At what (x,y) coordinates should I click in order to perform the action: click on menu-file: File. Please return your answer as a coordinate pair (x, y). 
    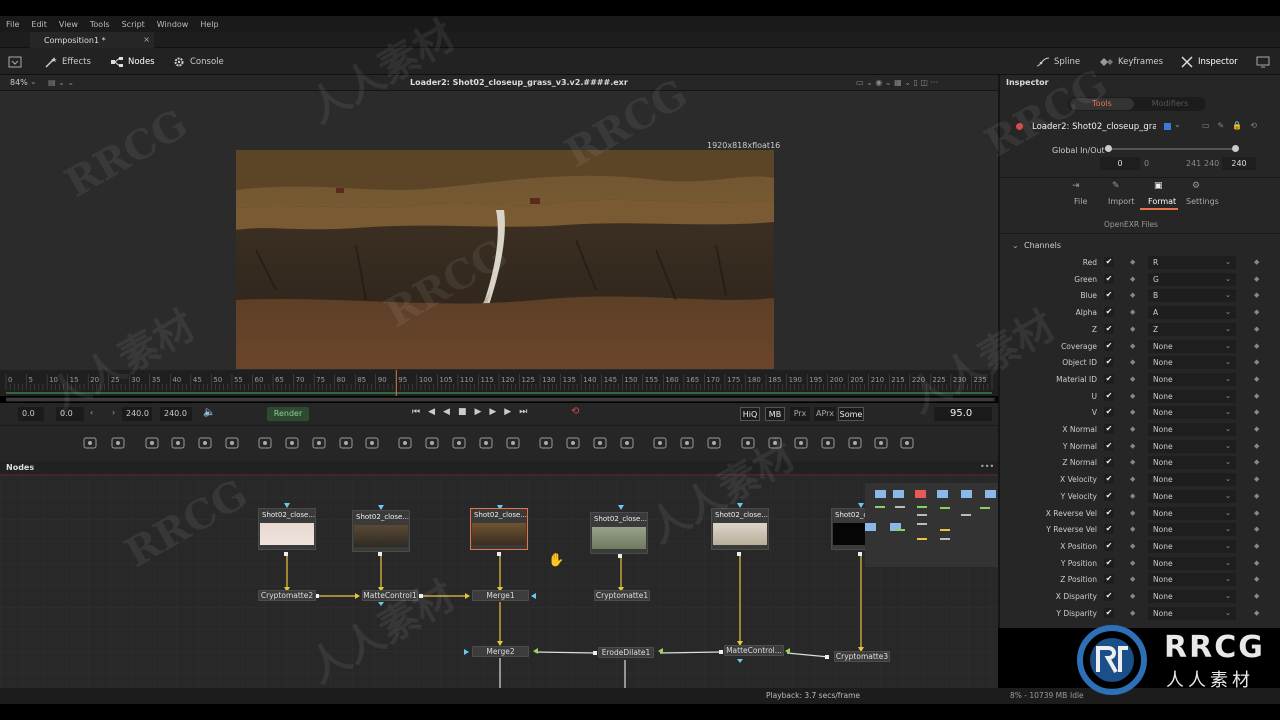
    Looking at the image, I should click on (12, 24).